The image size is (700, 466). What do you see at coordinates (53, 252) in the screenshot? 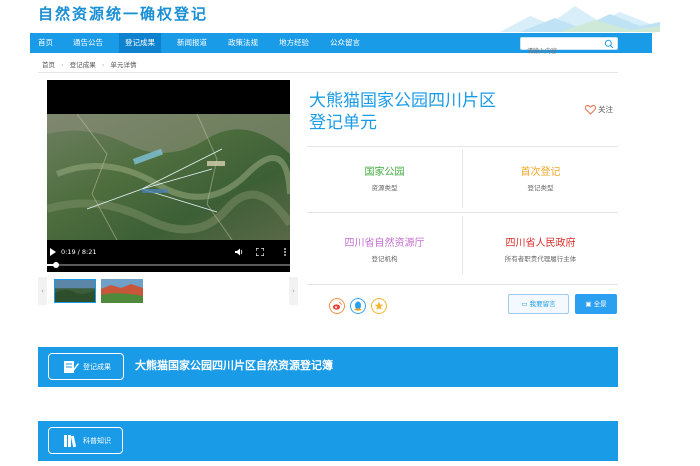
I see `play-icon` at bounding box center [53, 252].